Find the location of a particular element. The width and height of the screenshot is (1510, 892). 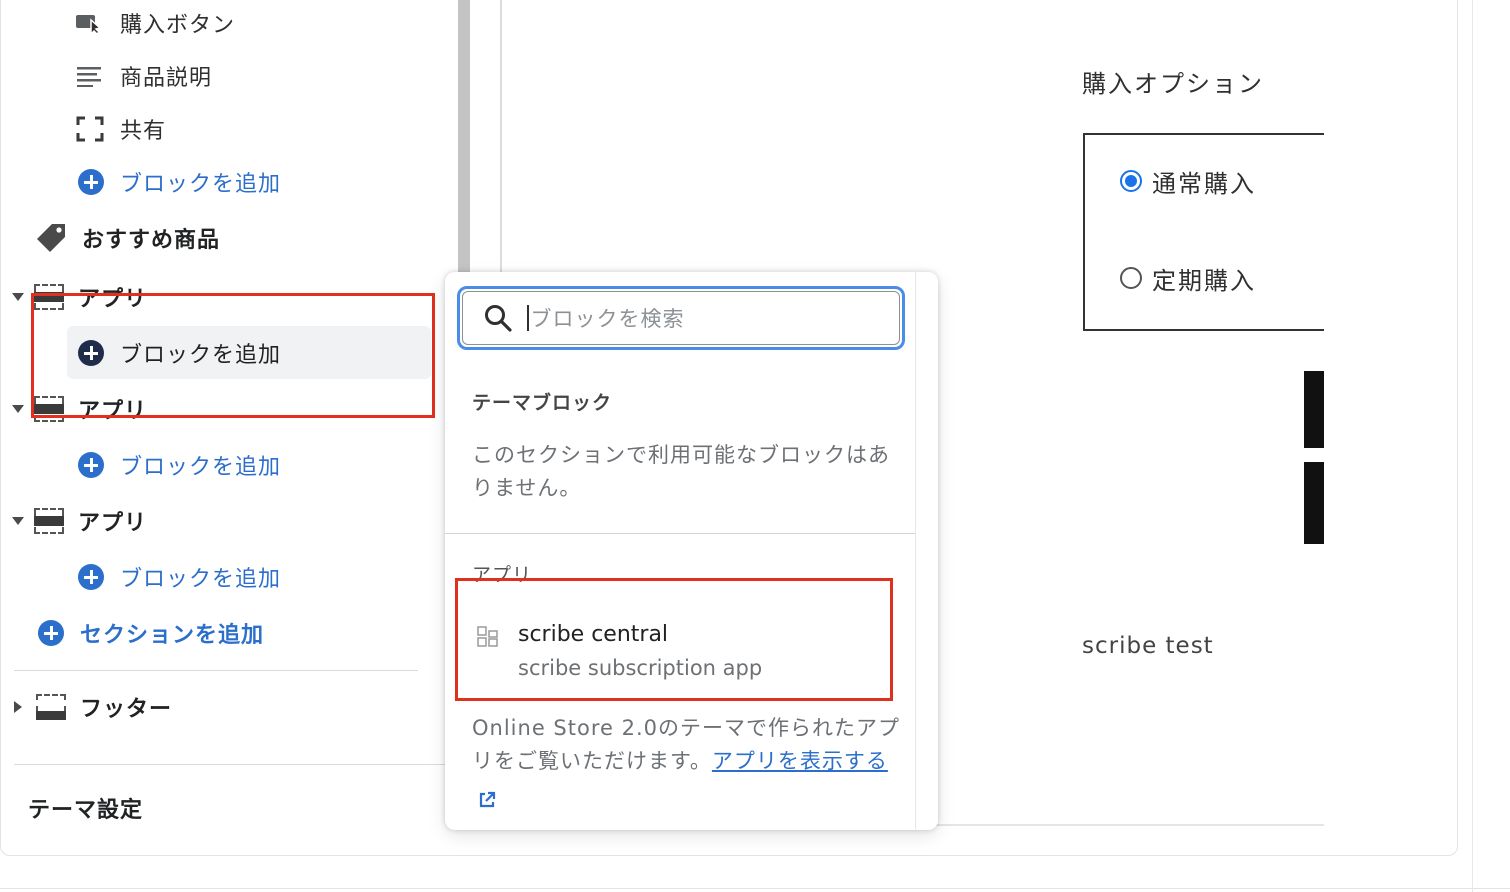

sidebar-item-label: 購入ボタン is located at coordinates (178, 25).